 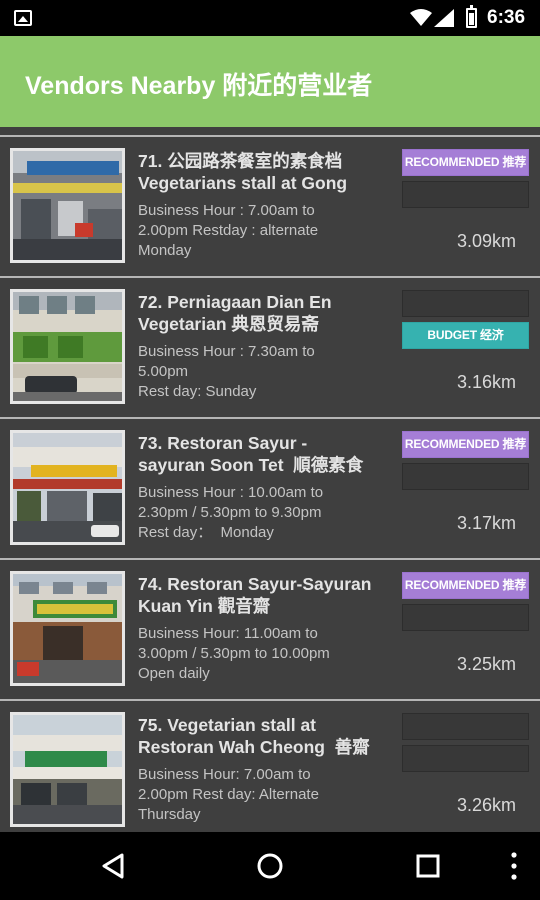 I want to click on image-notification-icon, so click(x=23, y=18).